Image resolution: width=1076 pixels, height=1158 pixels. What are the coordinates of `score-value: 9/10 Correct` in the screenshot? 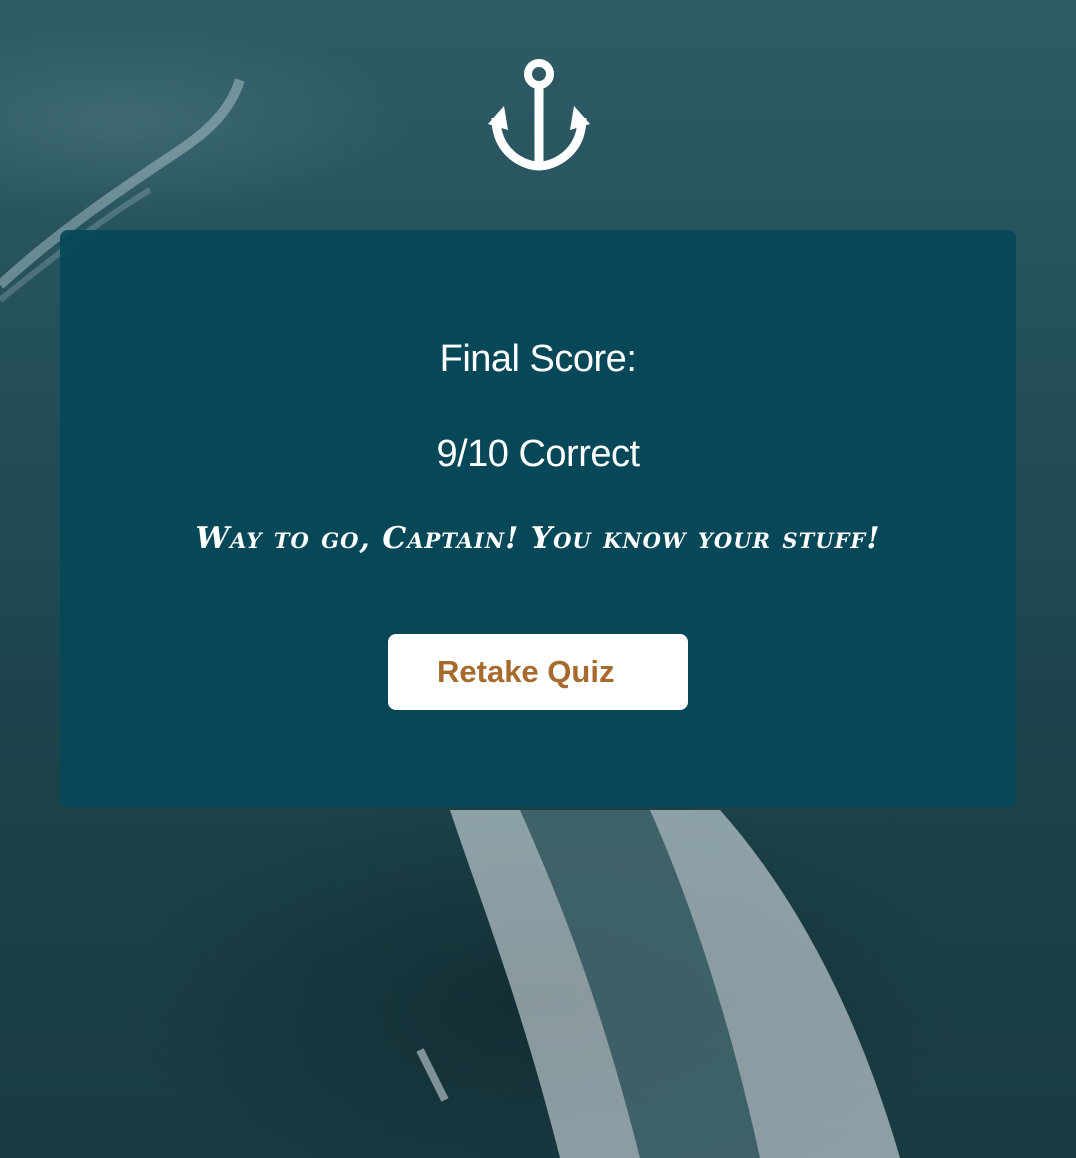 It's located at (538, 454).